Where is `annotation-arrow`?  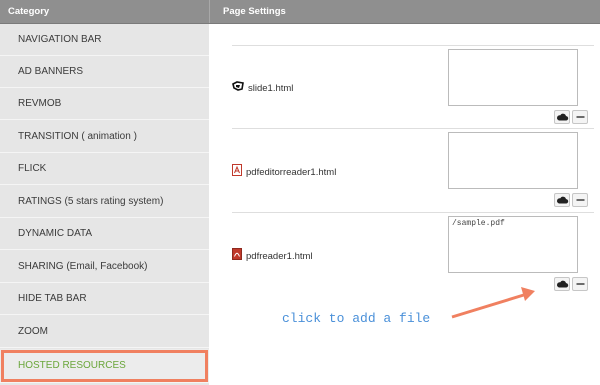 annotation-arrow is located at coordinates (493, 303).